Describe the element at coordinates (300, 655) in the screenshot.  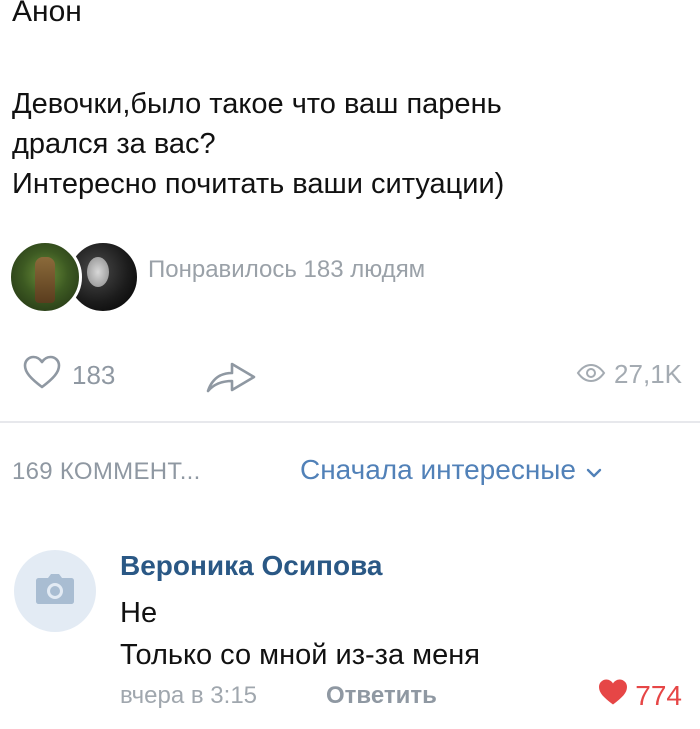
I see `comment-text-line: Только со мной из-за меня` at that location.